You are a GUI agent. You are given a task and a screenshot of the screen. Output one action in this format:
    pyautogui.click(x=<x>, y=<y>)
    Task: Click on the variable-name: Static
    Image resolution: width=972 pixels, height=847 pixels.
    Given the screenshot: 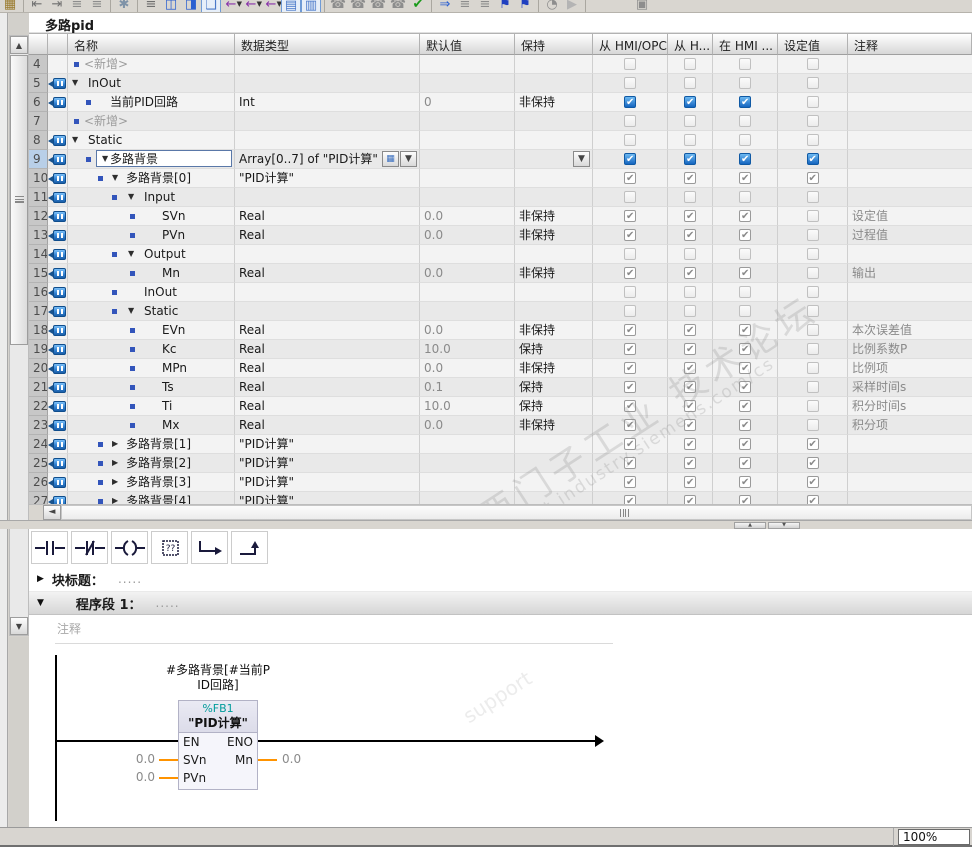 What is the action you would take?
    pyautogui.click(x=123, y=311)
    